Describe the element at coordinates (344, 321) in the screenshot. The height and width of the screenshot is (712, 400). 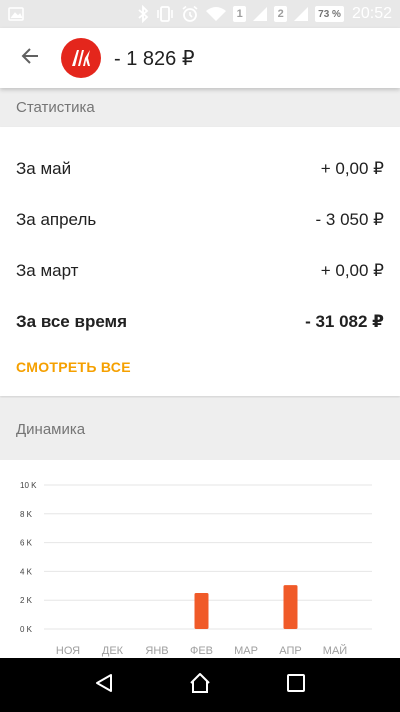
I see `stat-value: - 31 082 ₽` at that location.